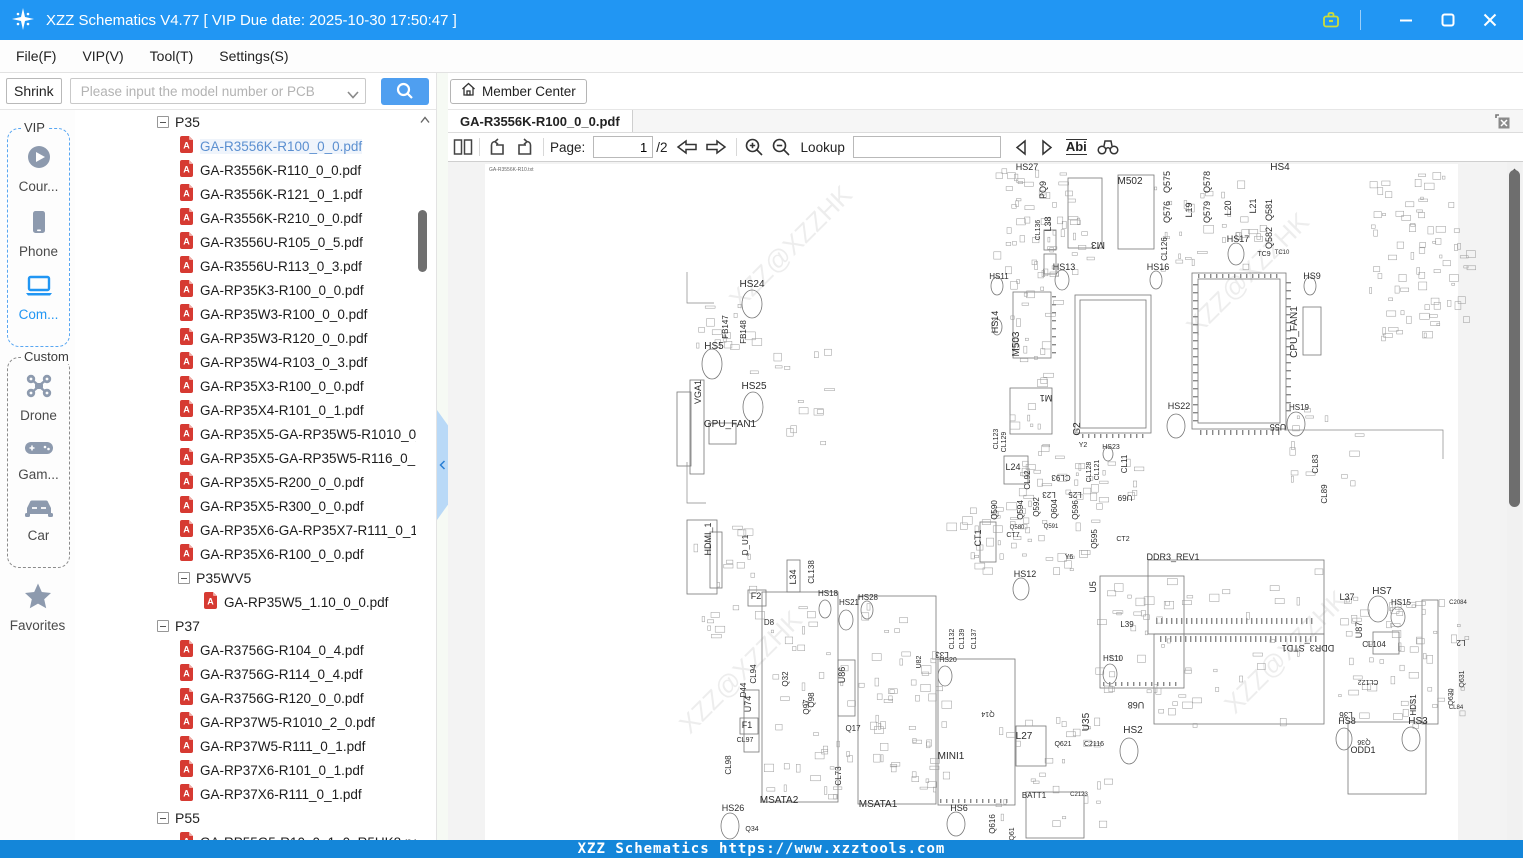 This screenshot has height=858, width=1523. Describe the element at coordinates (1331, 20) in the screenshot. I see `briefcase-icon` at that location.